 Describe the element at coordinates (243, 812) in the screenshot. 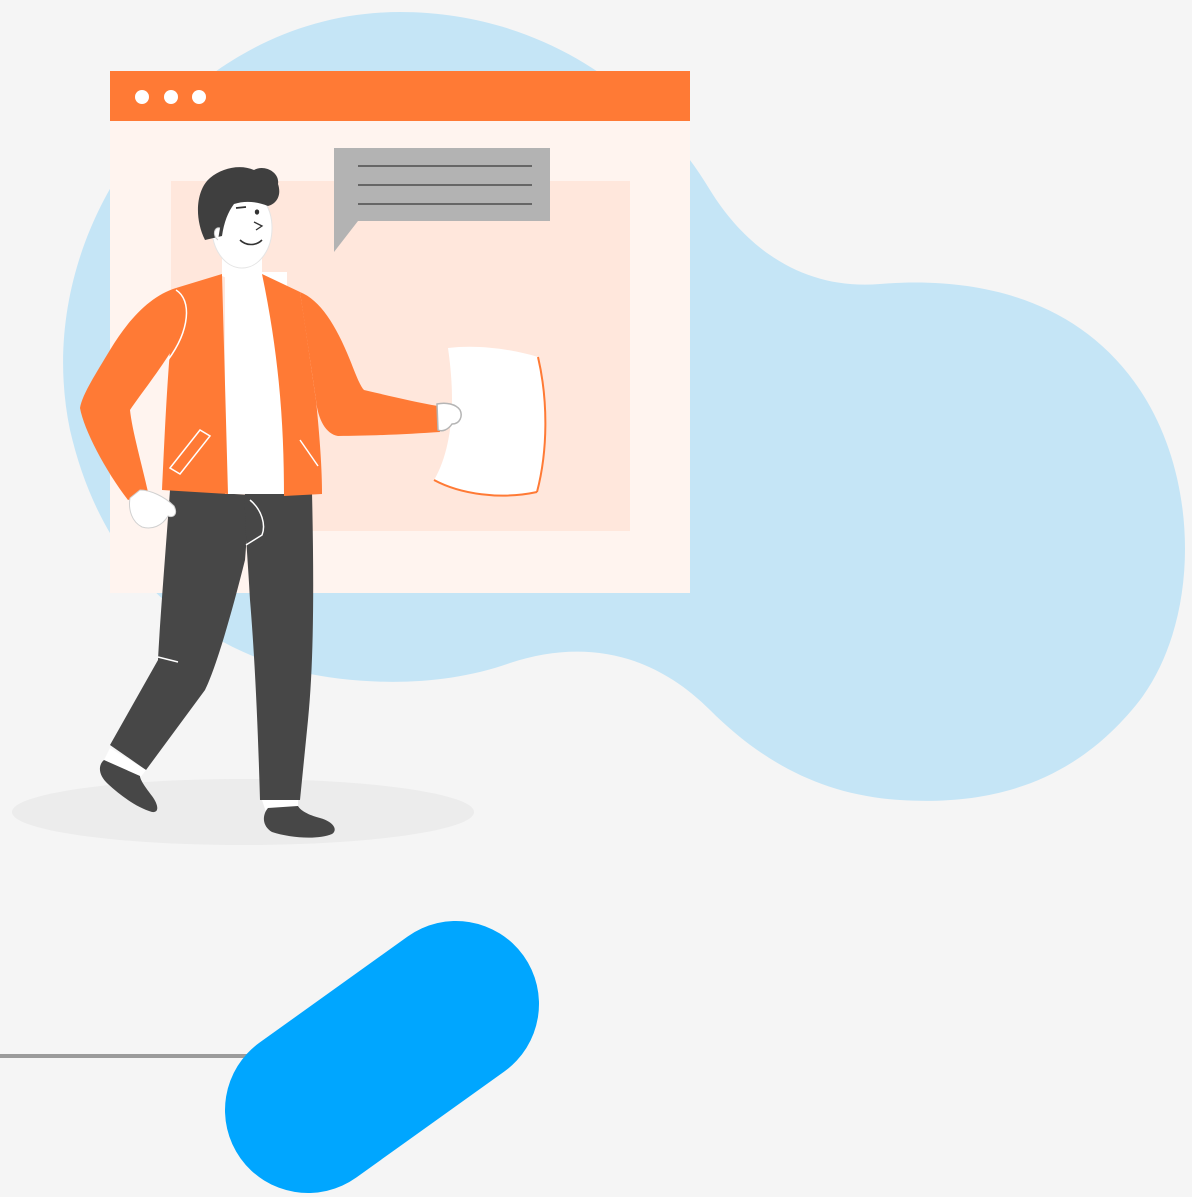

I see `ground-shadow` at that location.